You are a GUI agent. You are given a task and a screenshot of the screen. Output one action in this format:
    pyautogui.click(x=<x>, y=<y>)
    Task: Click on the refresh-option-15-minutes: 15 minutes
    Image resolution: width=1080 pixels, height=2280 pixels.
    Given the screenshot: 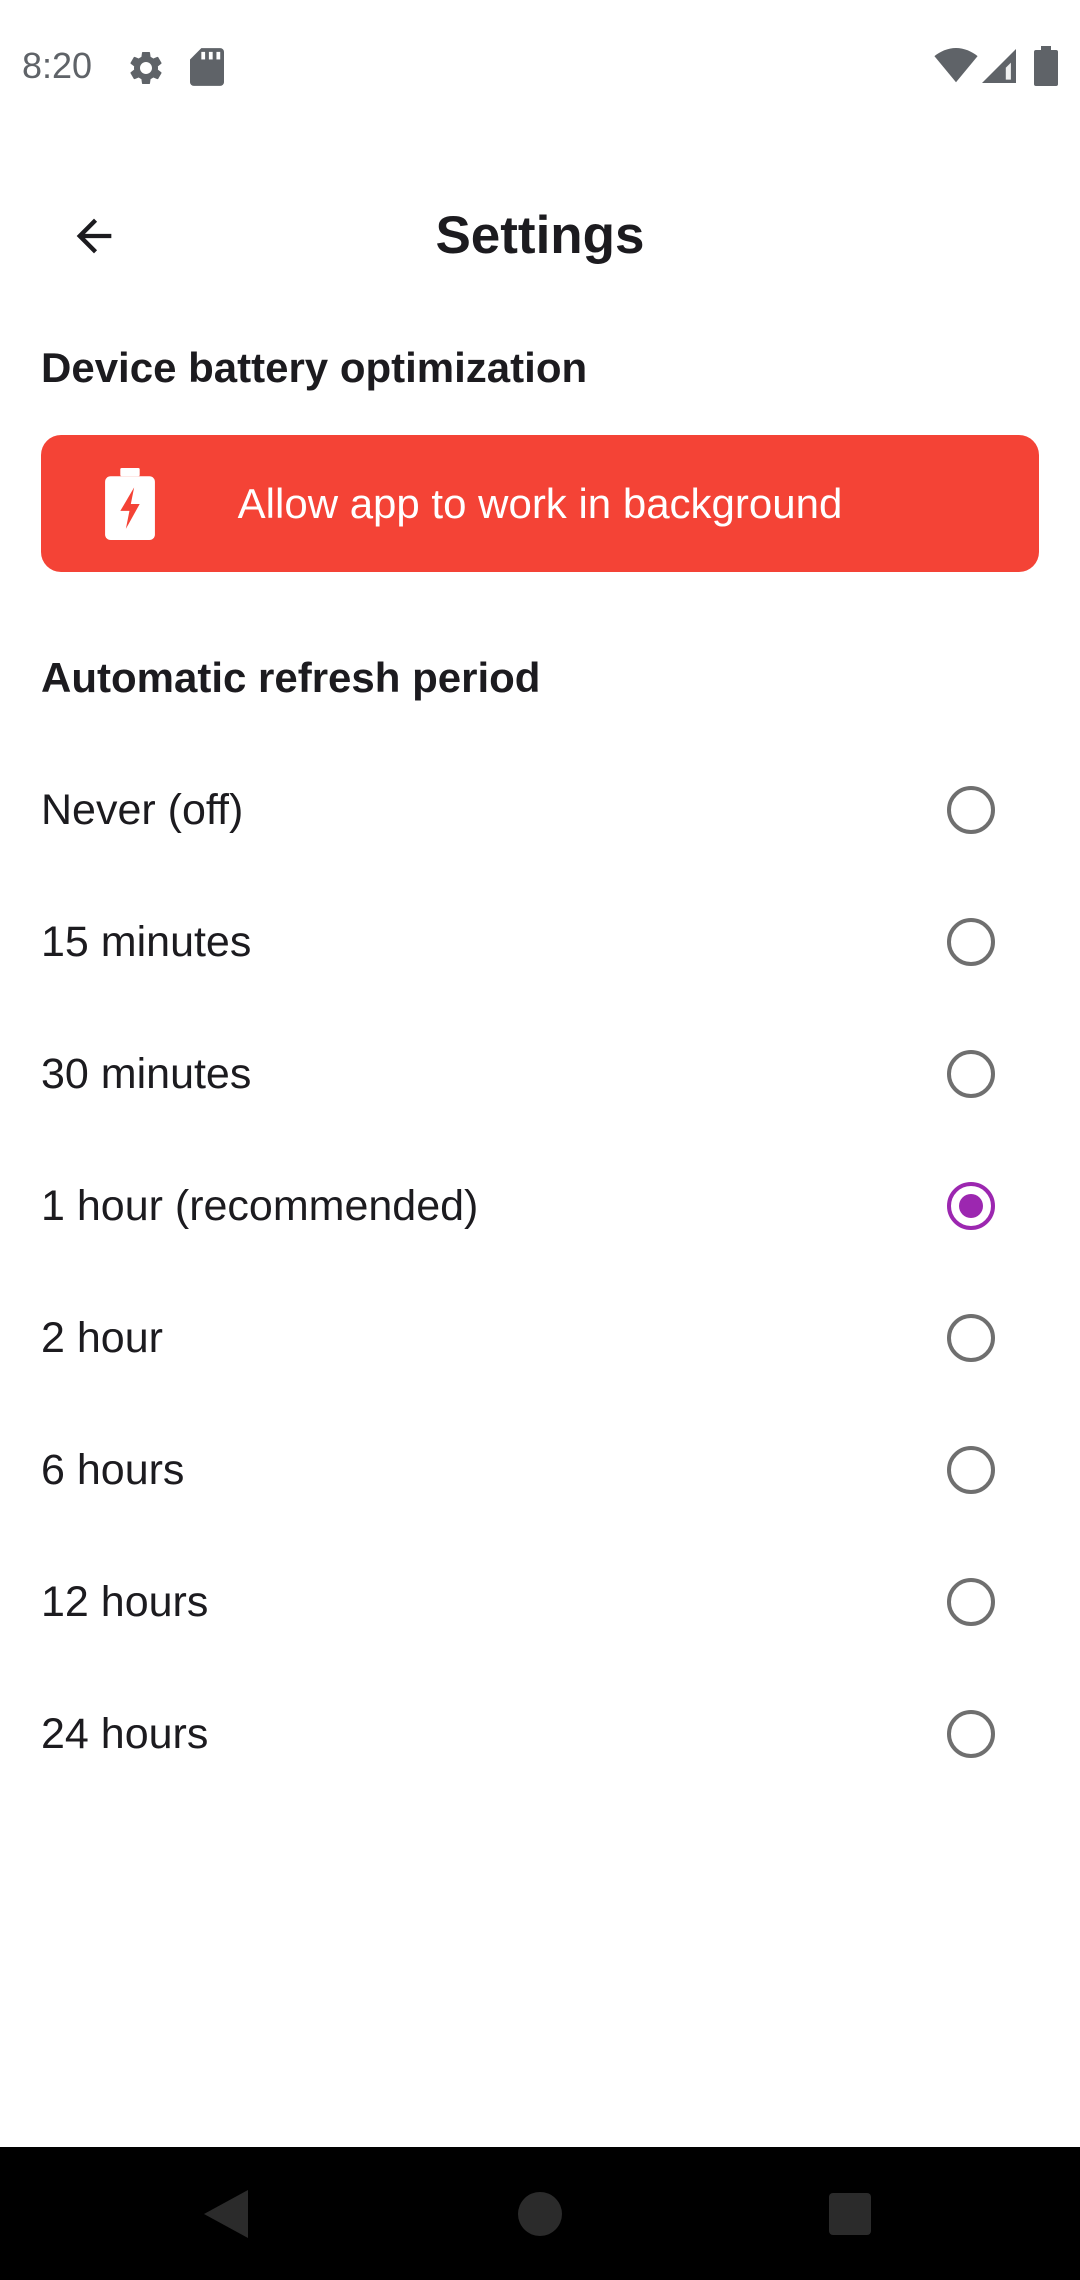 What is the action you would take?
    pyautogui.click(x=540, y=942)
    